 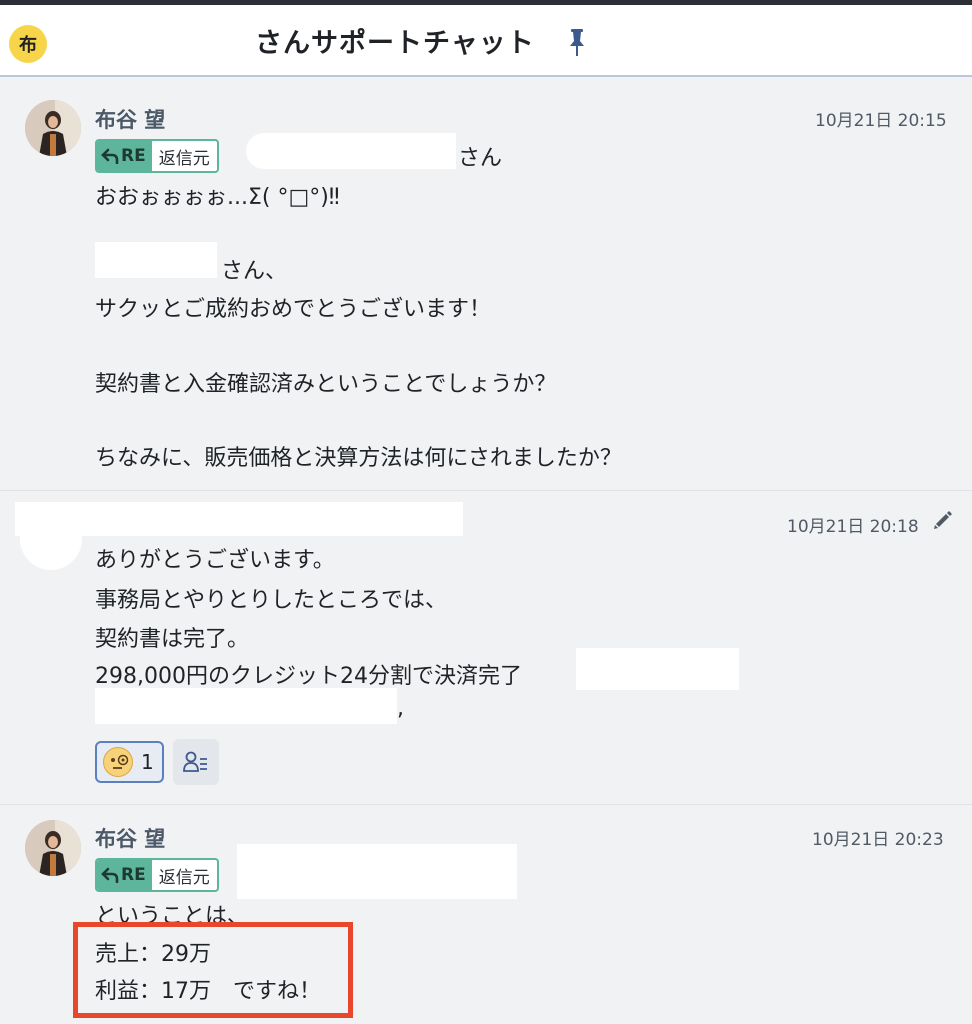 What do you see at coordinates (147, 762) in the screenshot?
I see `reaction-count: 1` at bounding box center [147, 762].